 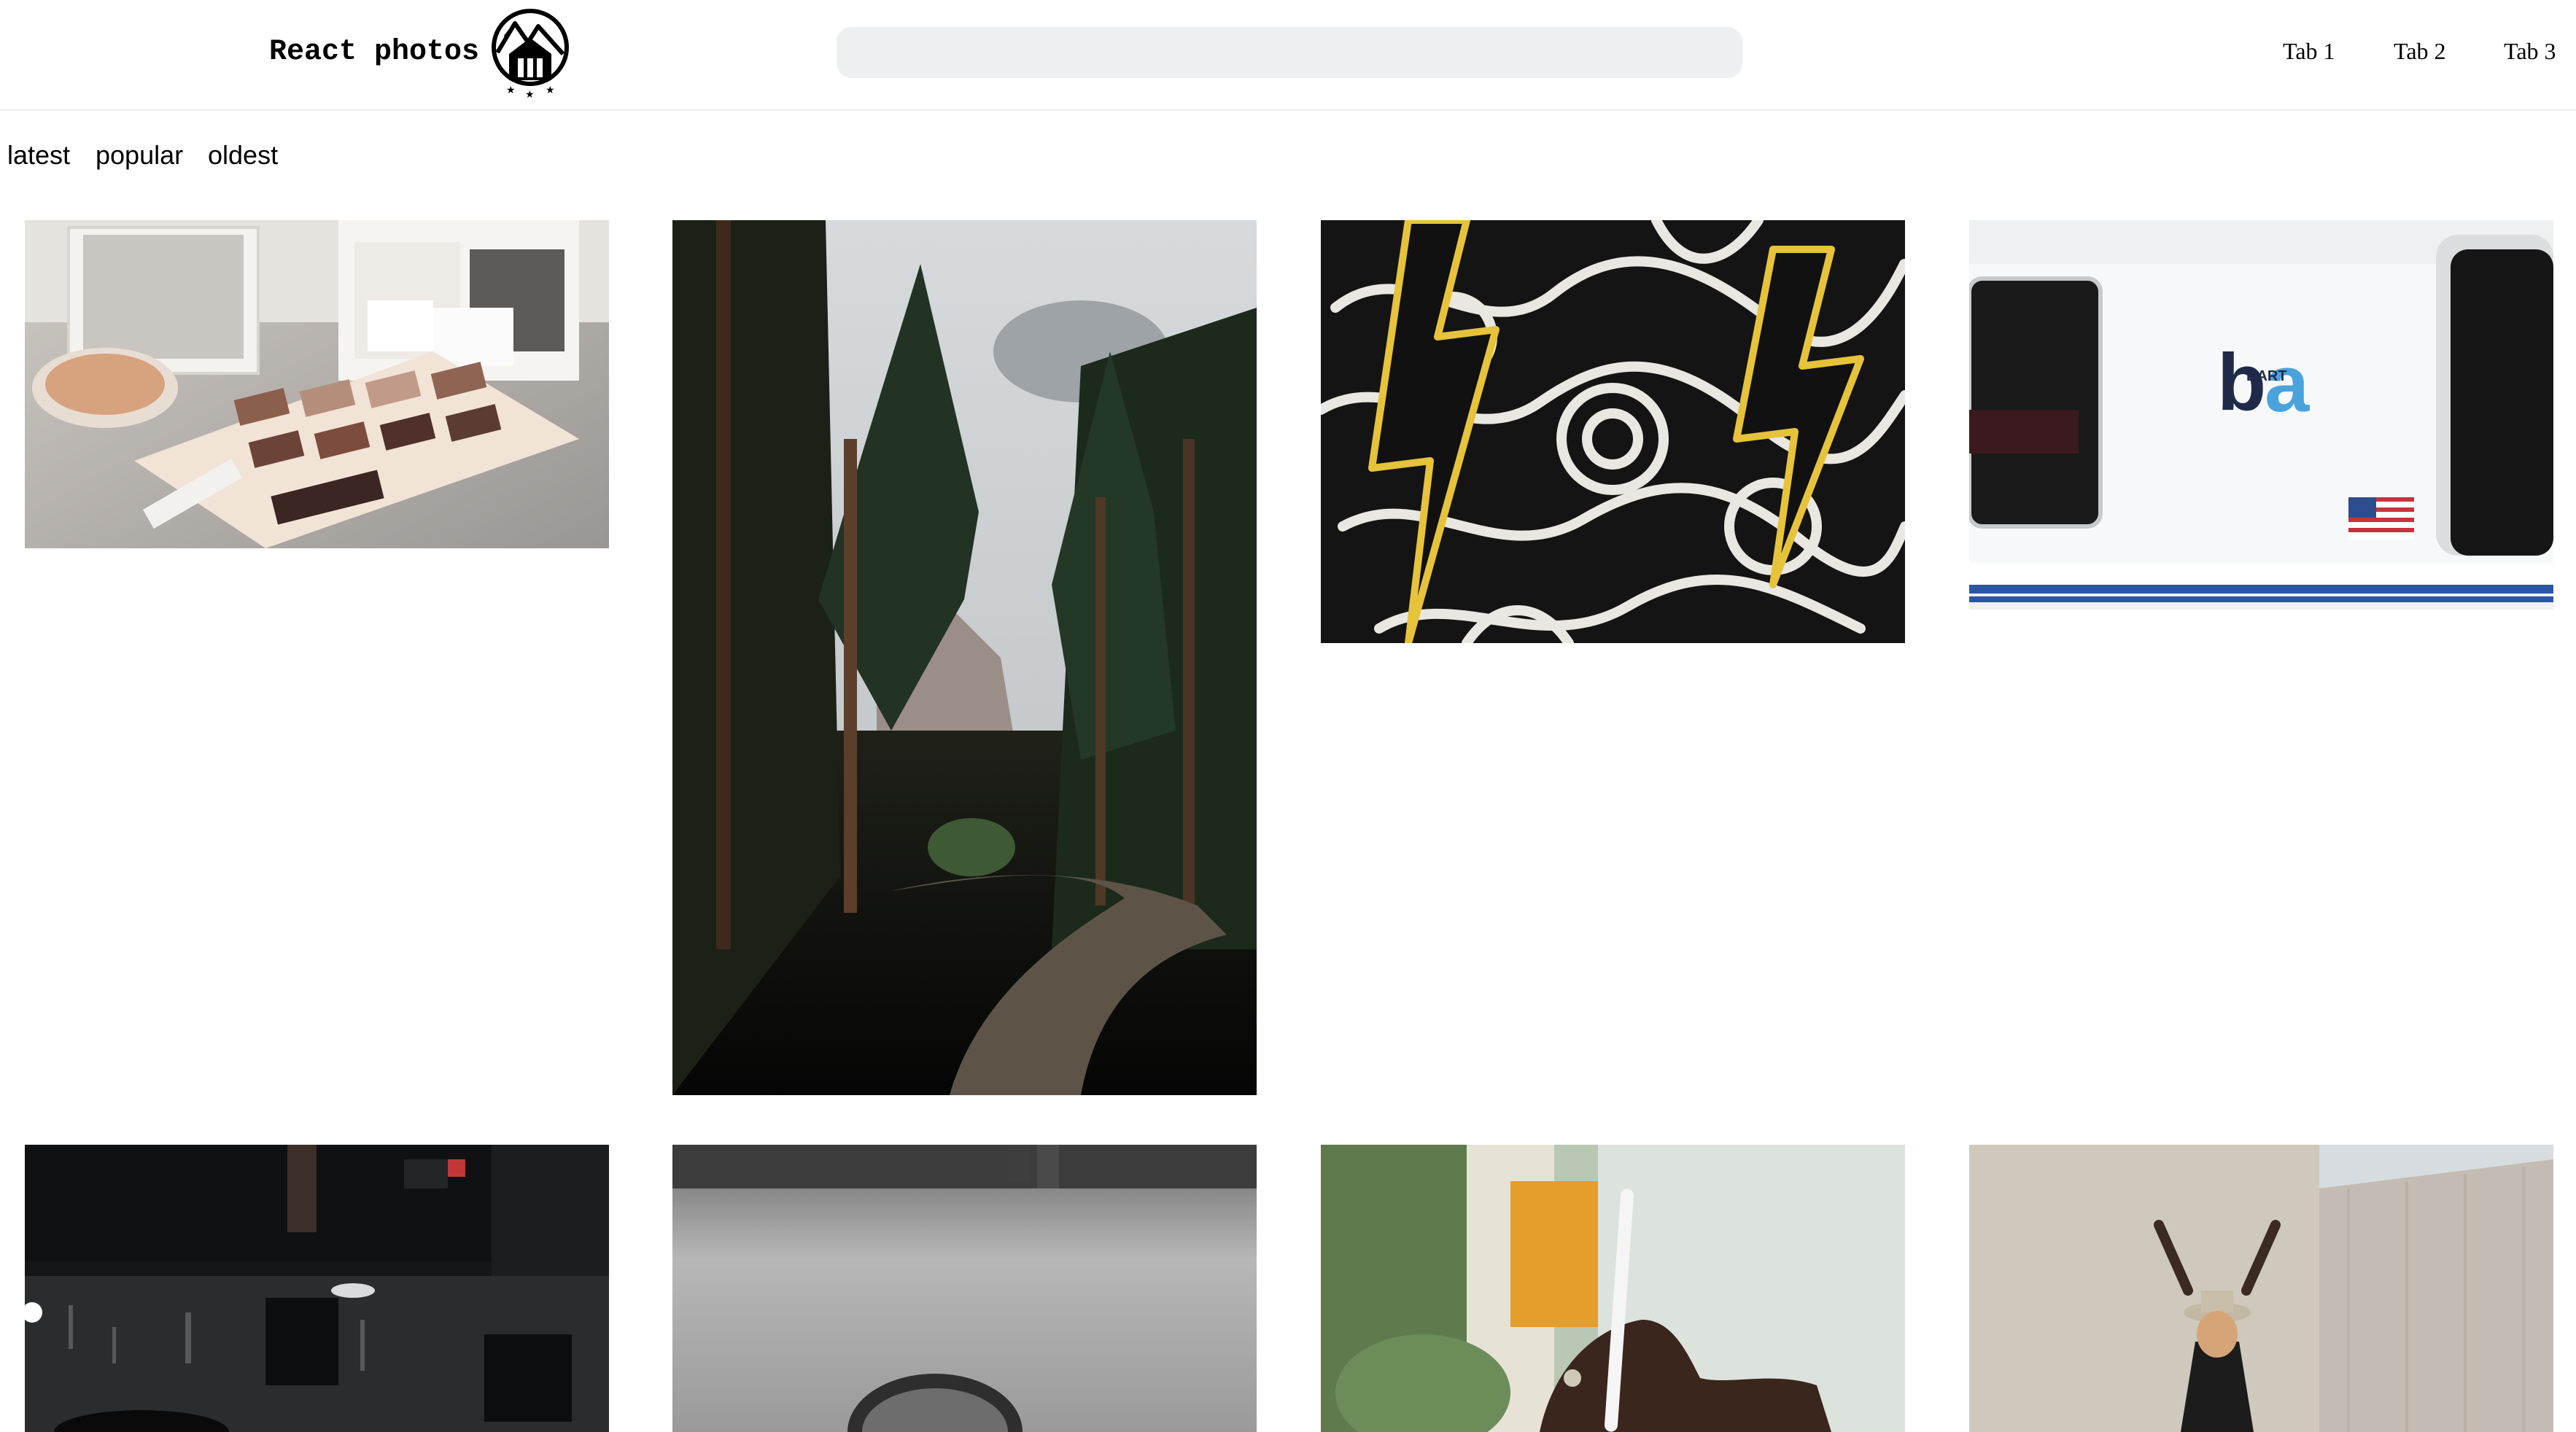 What do you see at coordinates (2267, 376) in the screenshot?
I see `svg-text: BART` at bounding box center [2267, 376].